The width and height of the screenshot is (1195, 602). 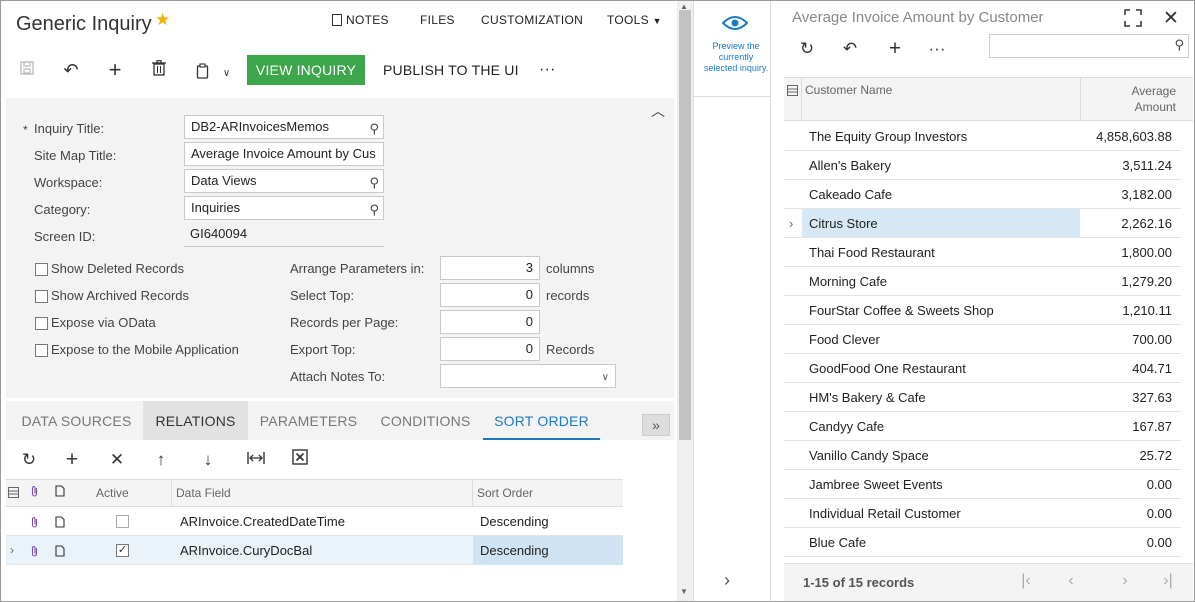 I want to click on active-checkbox, so click(x=122, y=521).